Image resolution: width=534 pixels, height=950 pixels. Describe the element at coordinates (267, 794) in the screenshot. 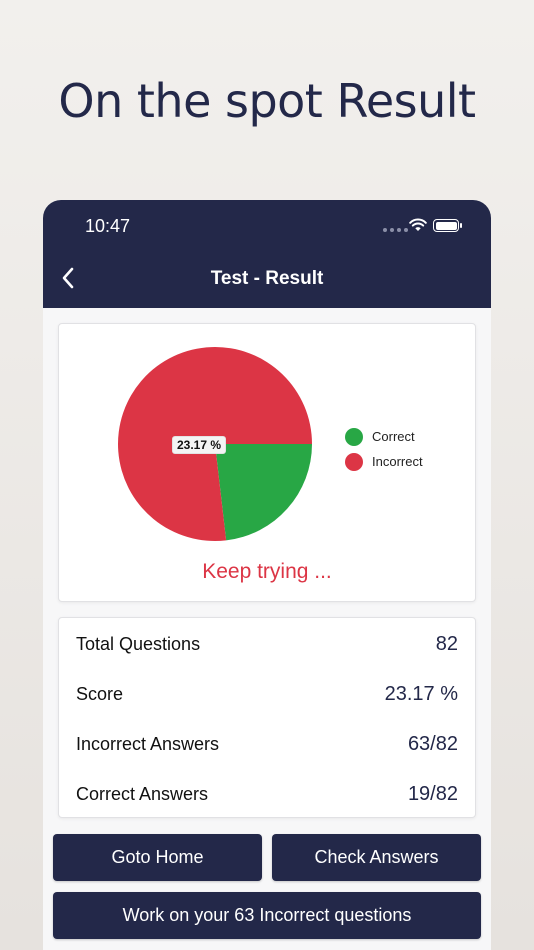

I see `stat-row-correct-answers: Correct Answers 19/82` at that location.